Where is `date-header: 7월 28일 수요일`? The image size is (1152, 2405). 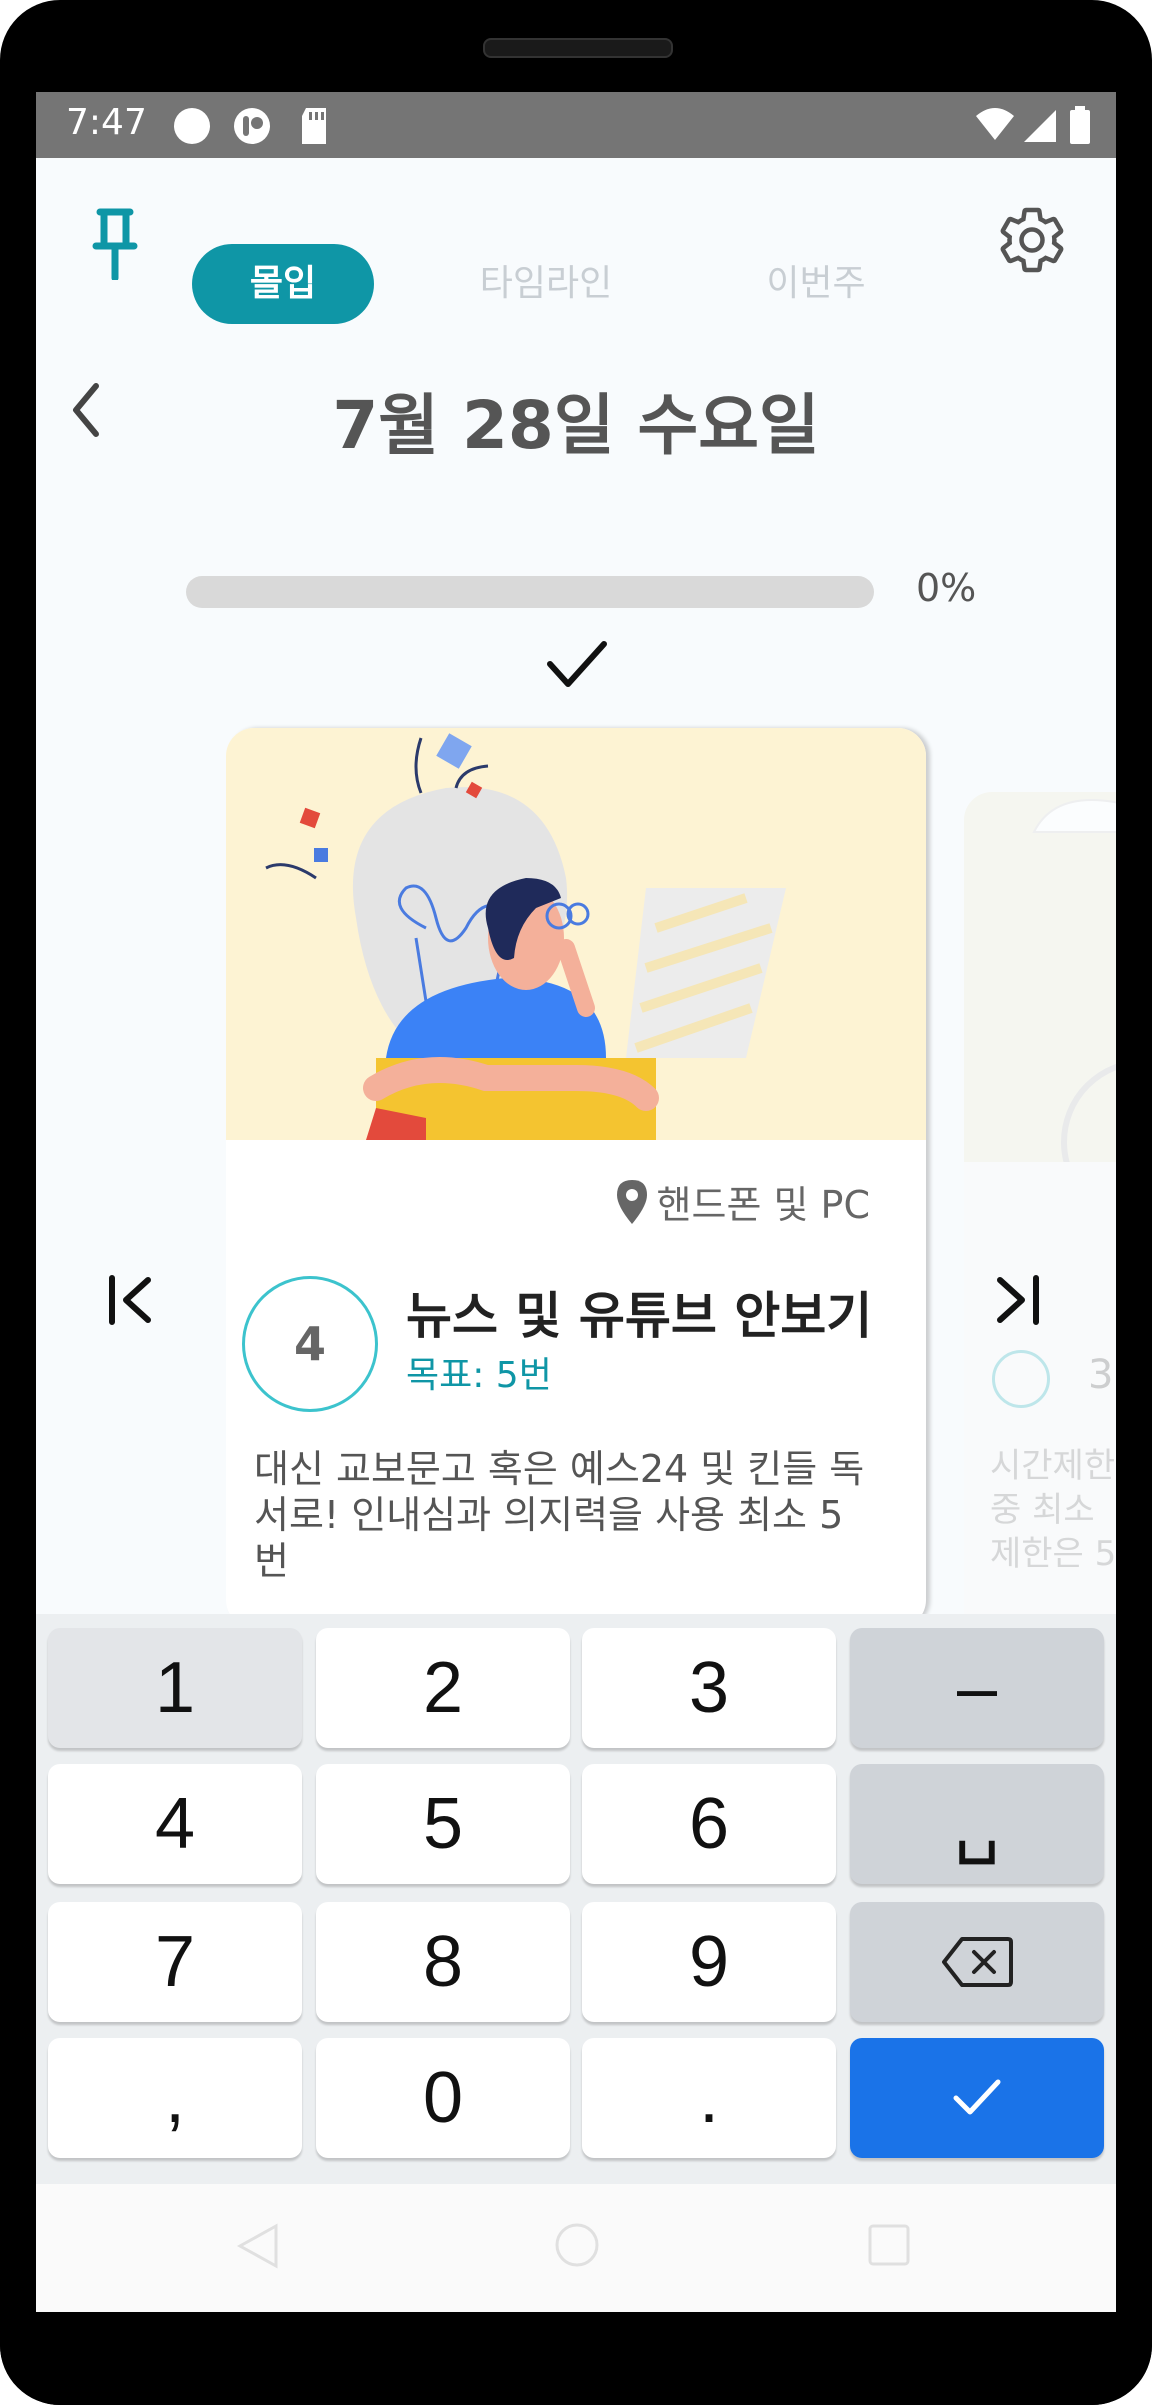
date-header: 7월 28일 수요일 is located at coordinates (576, 417).